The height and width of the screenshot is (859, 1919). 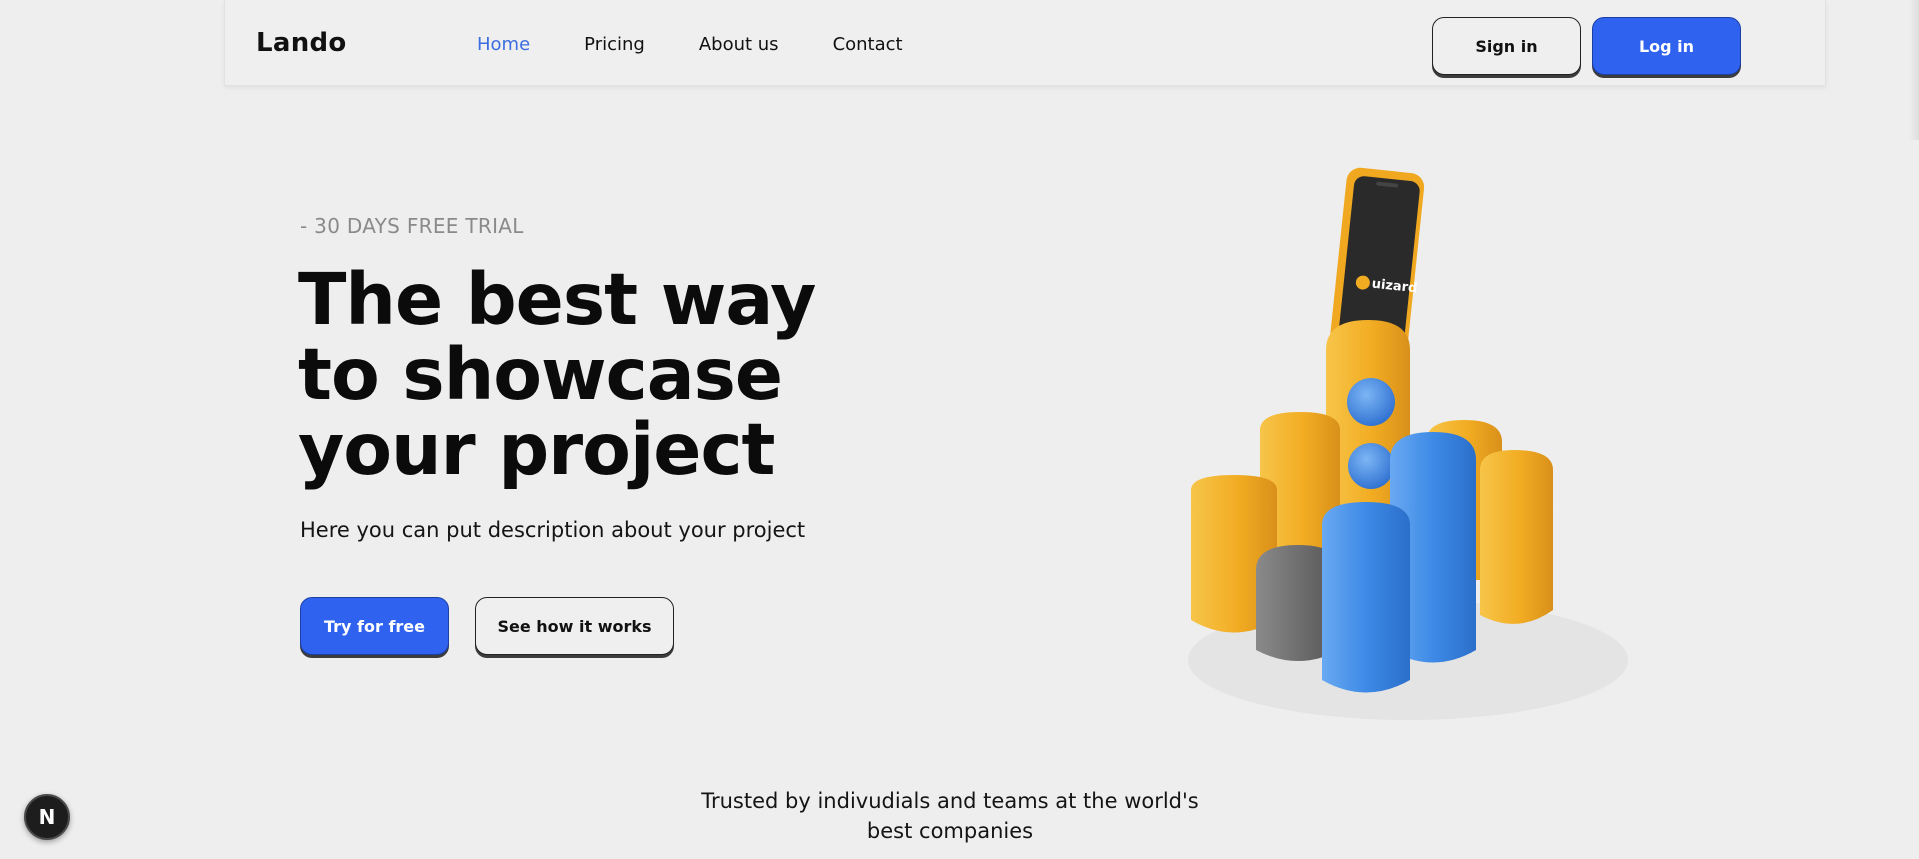 I want to click on headline-line-3: your project, so click(x=536, y=449).